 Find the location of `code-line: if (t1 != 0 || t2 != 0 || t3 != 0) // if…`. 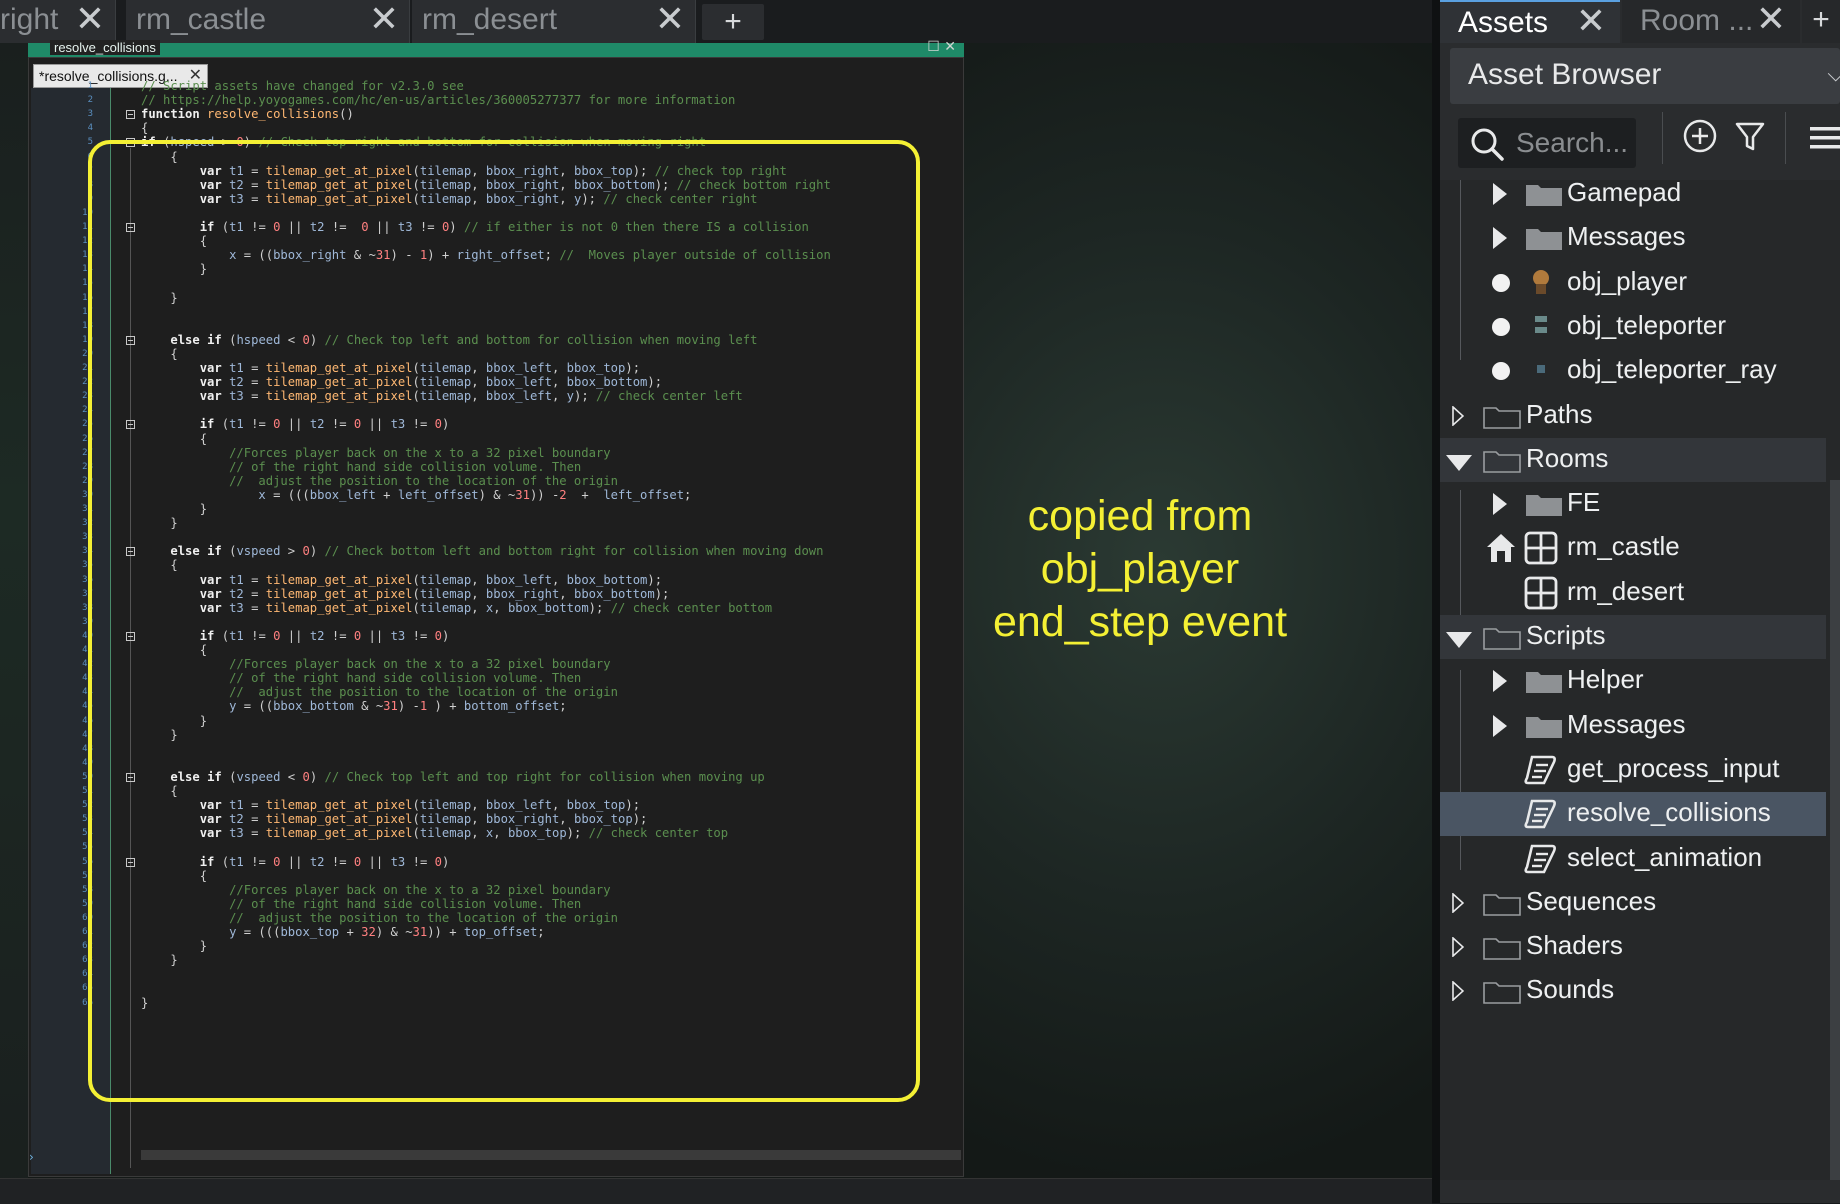

code-line: if (t1 != 0 || t2 != 0 || t3 != 0) // if… is located at coordinates (475, 227).